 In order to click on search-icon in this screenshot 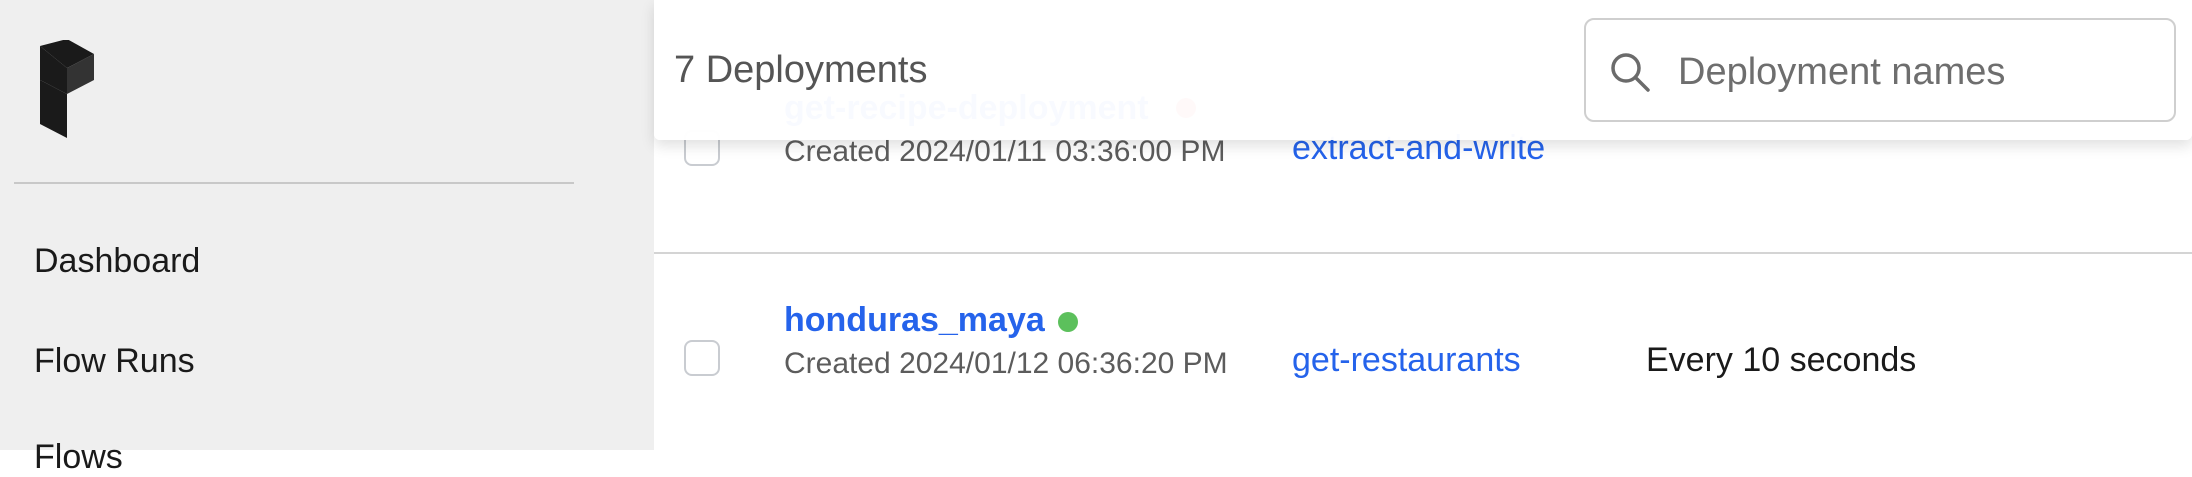, I will do `click(1630, 72)`.